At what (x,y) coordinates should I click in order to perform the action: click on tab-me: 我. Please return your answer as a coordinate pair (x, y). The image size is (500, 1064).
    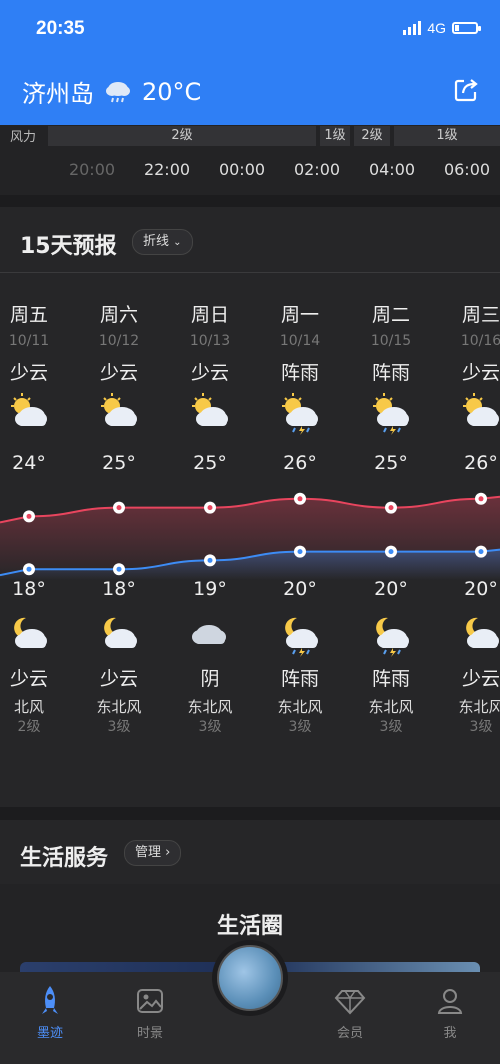
    Looking at the image, I should click on (450, 1012).